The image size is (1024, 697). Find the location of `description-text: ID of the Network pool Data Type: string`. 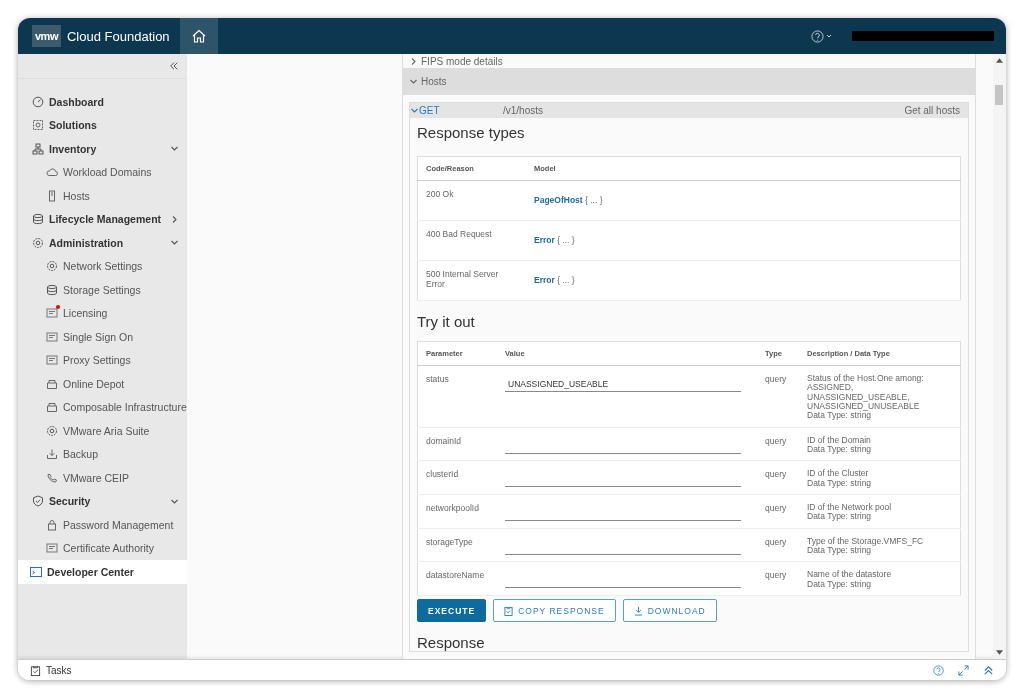

description-text: ID of the Network pool Data Type: string is located at coordinates (880, 511).